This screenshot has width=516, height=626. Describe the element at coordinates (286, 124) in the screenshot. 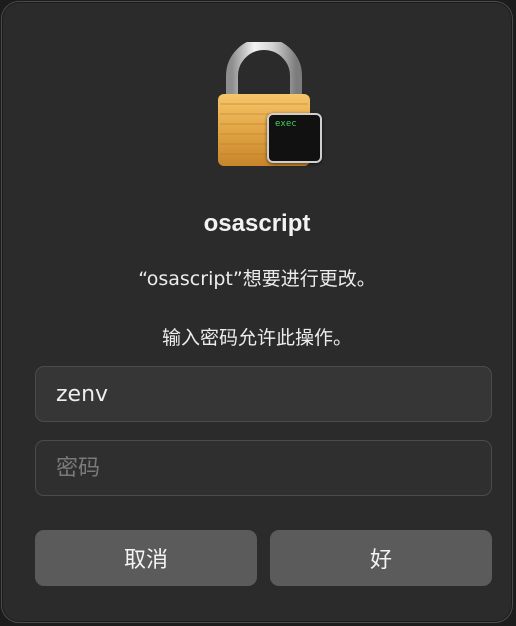

I see `terminal-badge-text: exec` at that location.